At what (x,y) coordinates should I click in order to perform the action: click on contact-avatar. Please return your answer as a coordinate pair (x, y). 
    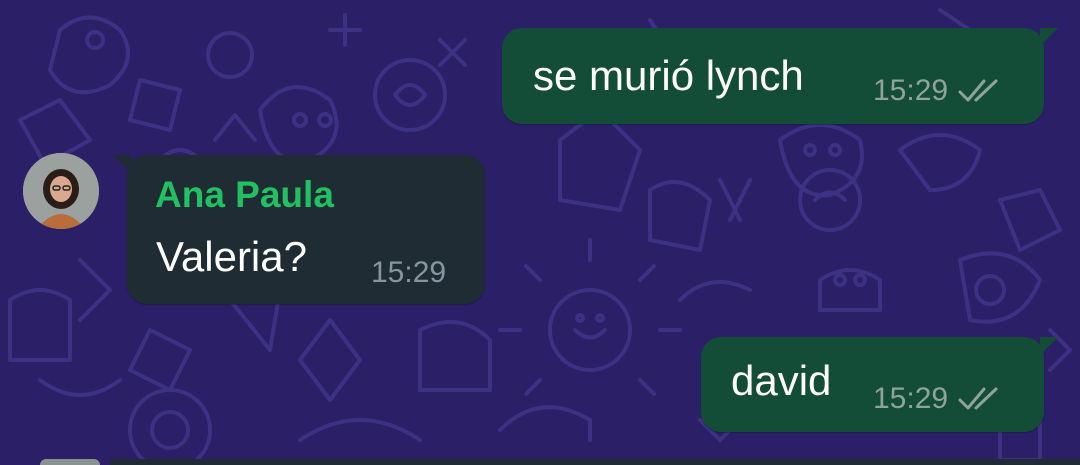
    Looking at the image, I should click on (61, 191).